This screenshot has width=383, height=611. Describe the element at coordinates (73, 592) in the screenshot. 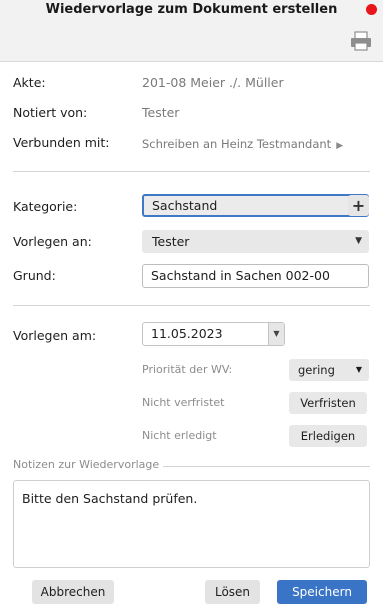

I see `cancel-button: Abbrechen` at that location.